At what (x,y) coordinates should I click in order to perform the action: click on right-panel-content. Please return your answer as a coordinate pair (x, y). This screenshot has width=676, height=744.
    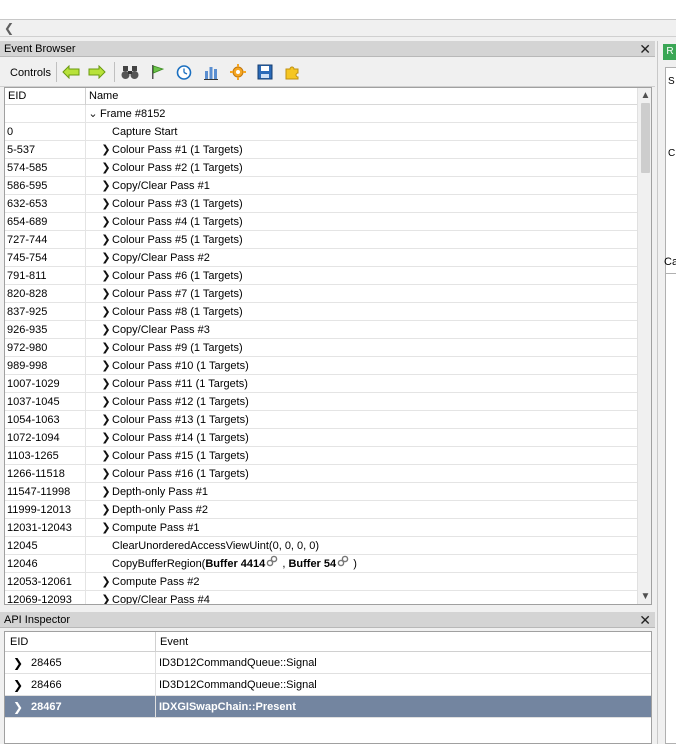
    Looking at the image, I should click on (670, 508).